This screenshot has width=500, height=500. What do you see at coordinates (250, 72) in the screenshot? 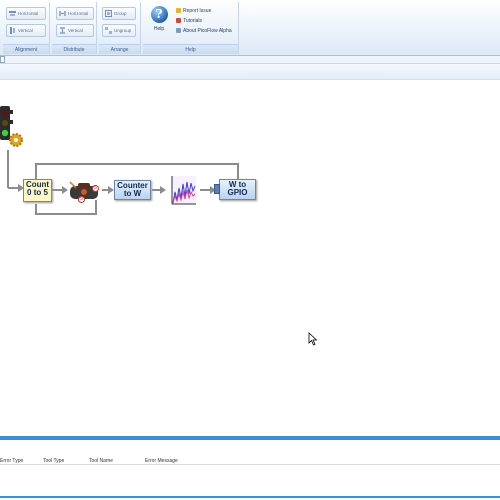
I see `secondary-toolbar` at bounding box center [250, 72].